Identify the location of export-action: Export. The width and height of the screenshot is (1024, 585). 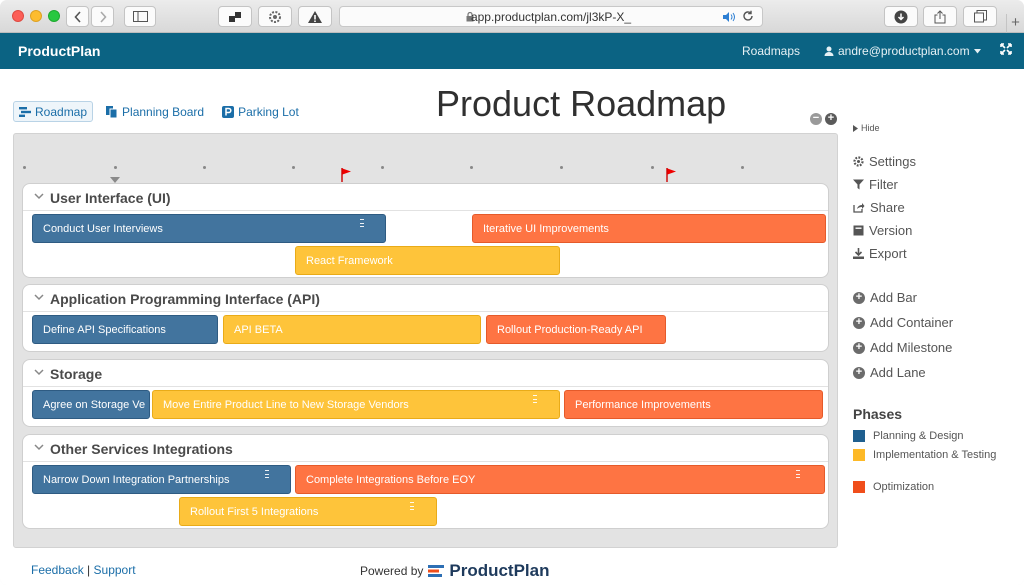
(884, 253).